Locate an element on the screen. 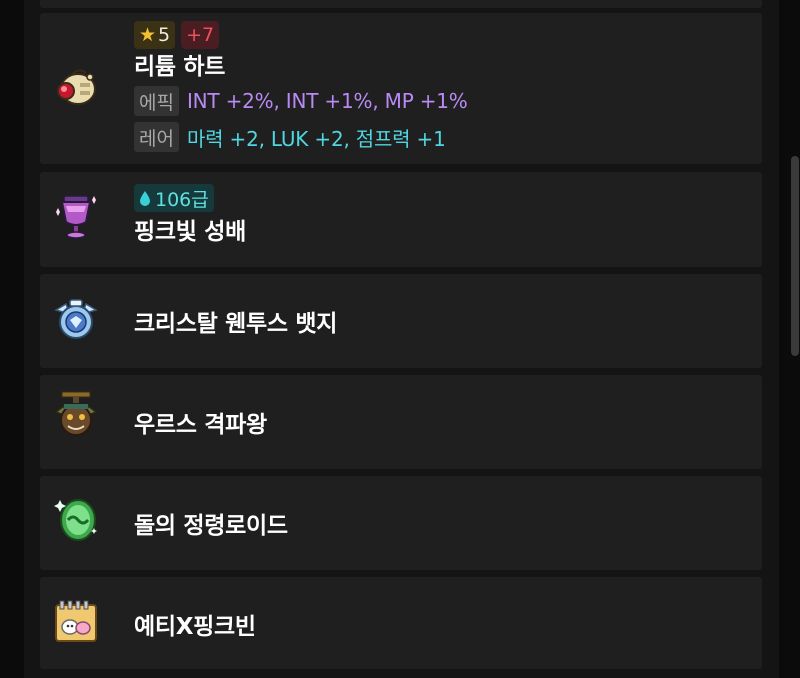  stone-spirit-android-icon is located at coordinates (75, 520).